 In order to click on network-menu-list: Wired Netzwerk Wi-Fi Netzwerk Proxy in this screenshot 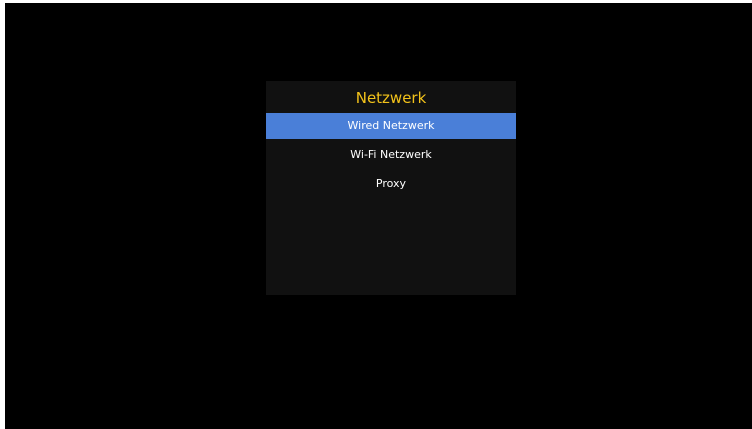, I will do `click(391, 155)`.